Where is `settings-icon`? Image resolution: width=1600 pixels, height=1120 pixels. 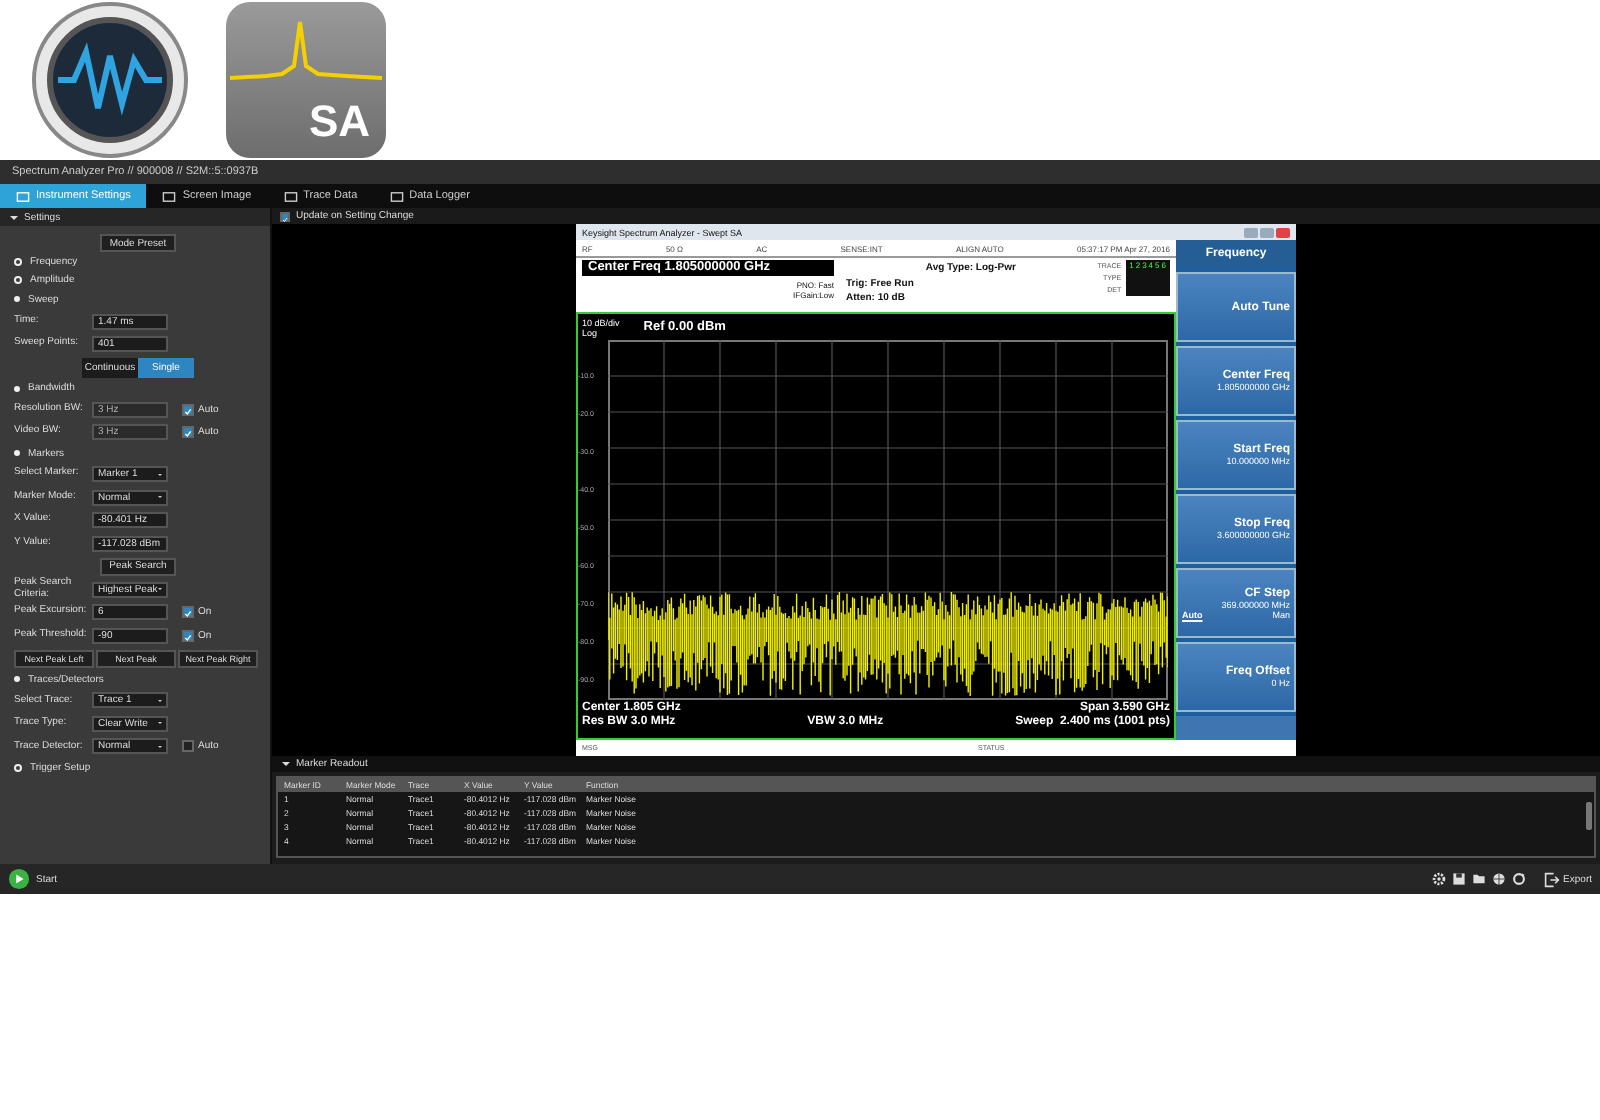
settings-icon is located at coordinates (1438, 879).